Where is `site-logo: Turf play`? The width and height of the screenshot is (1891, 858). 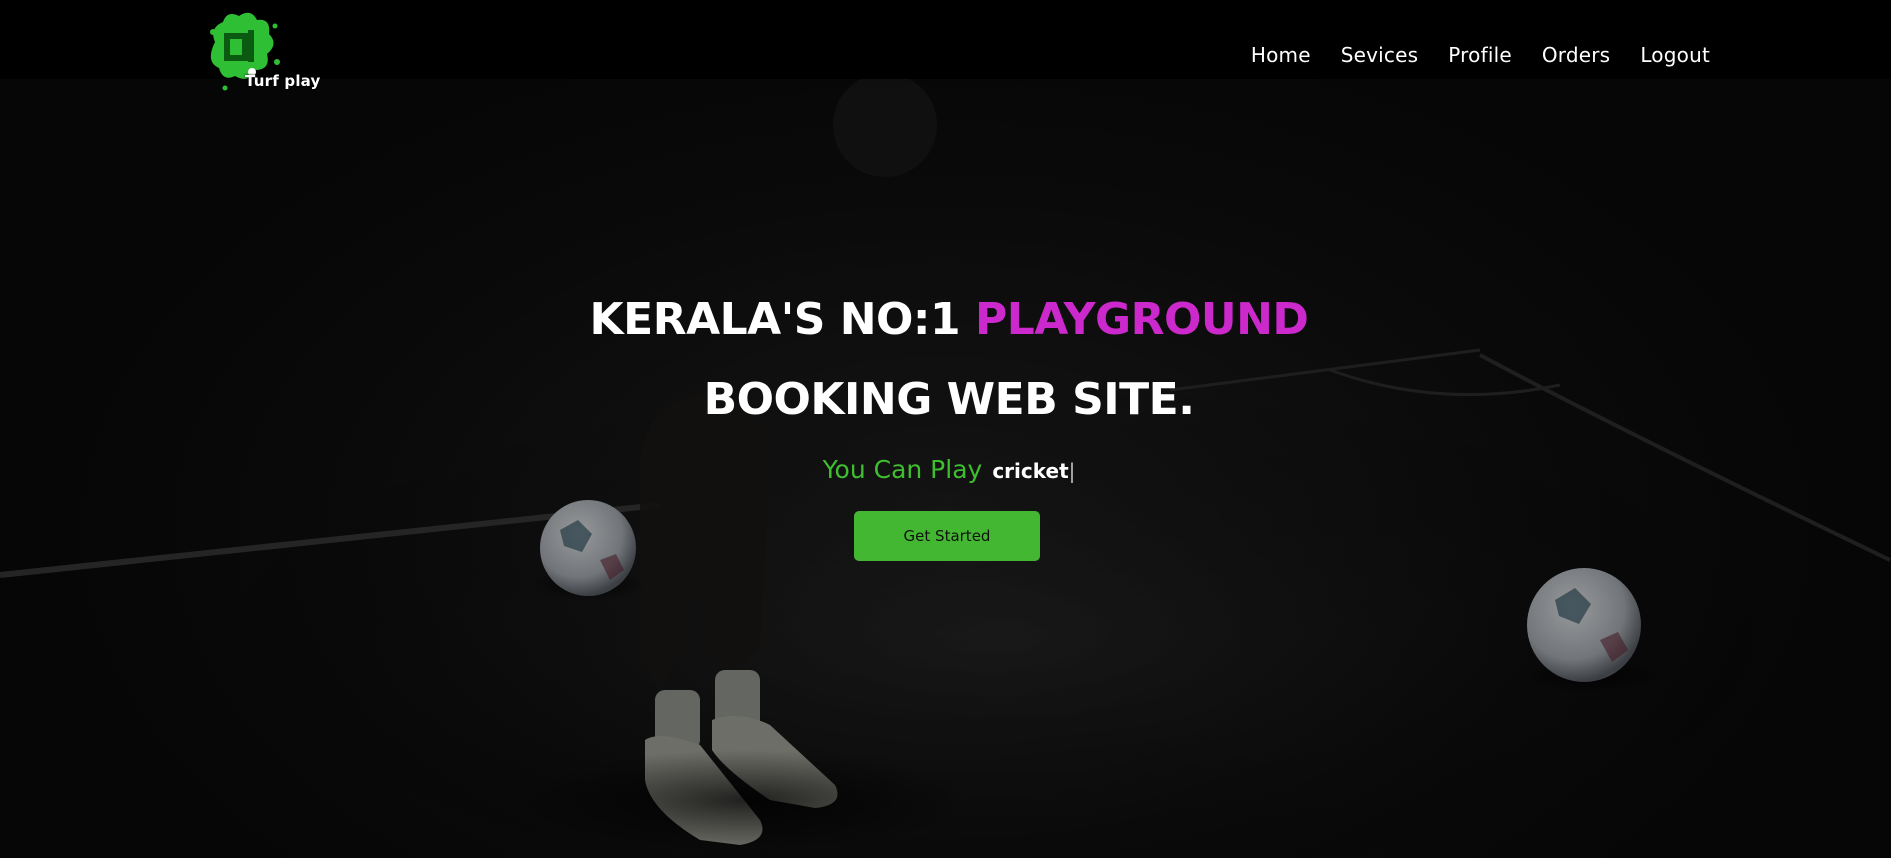
site-logo: Turf play is located at coordinates (262, 52).